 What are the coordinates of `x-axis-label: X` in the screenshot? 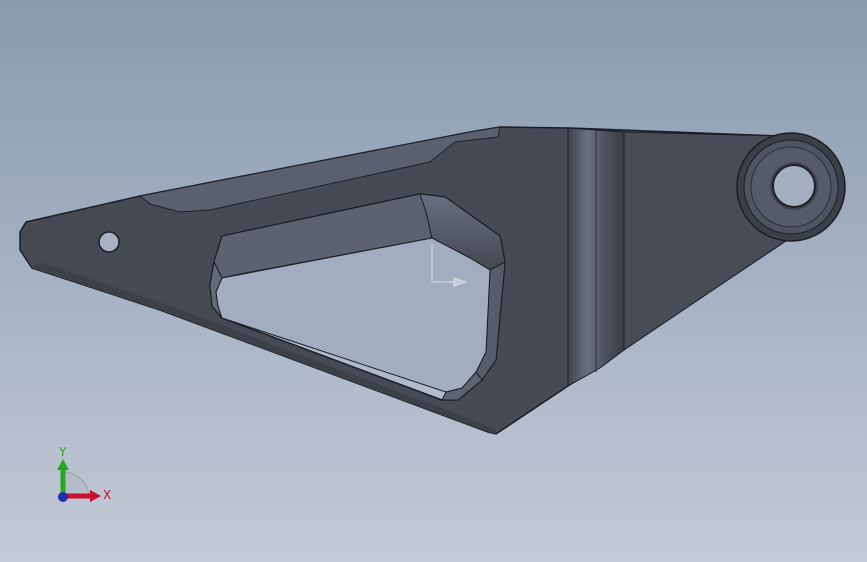 It's located at (107, 495).